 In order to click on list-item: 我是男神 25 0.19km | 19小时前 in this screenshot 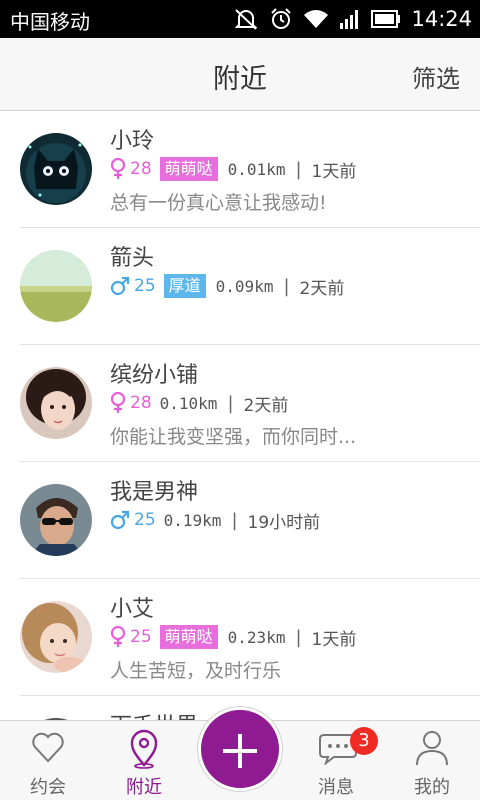, I will do `click(250, 520)`.